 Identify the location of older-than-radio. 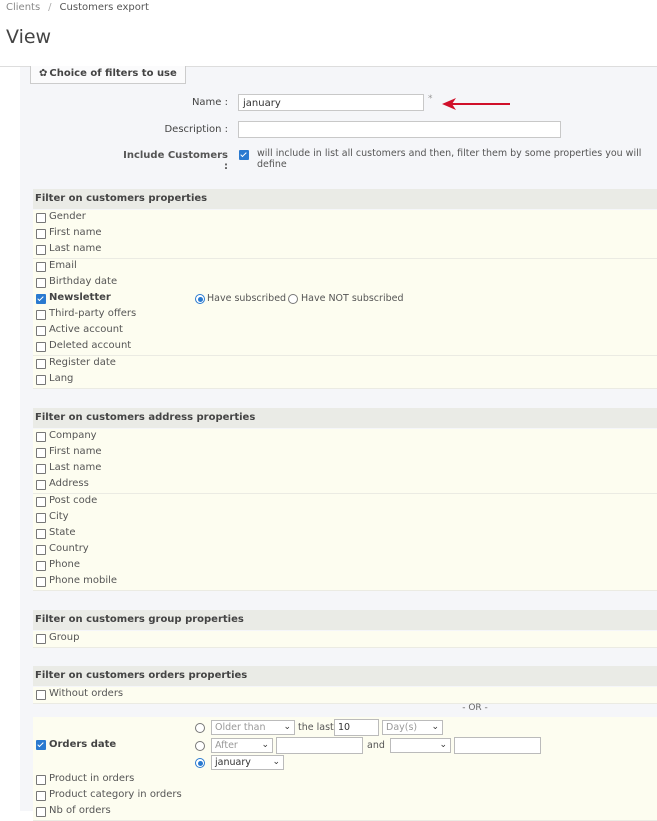
(200, 728).